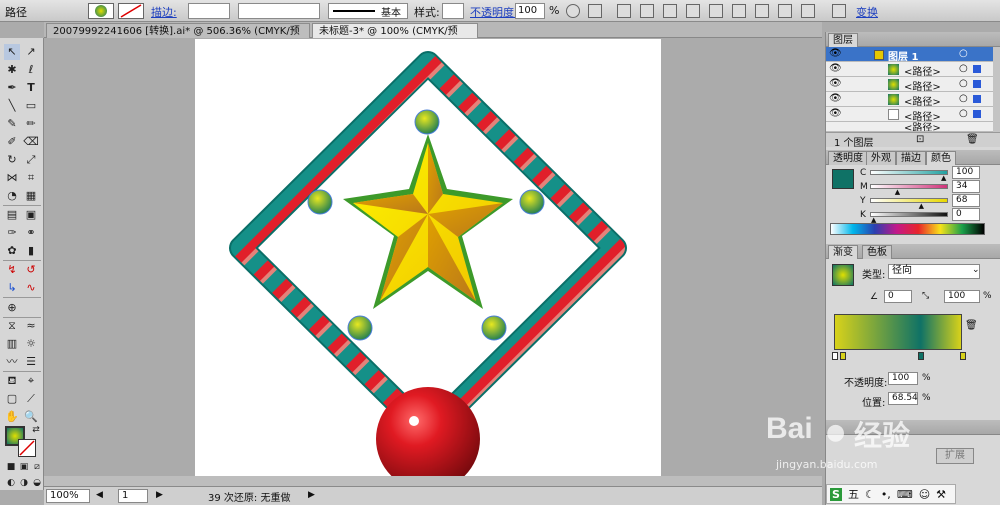 The image size is (1000, 505). What do you see at coordinates (909, 218) in the screenshot?
I see `channel-slider-k: ▲` at bounding box center [909, 218].